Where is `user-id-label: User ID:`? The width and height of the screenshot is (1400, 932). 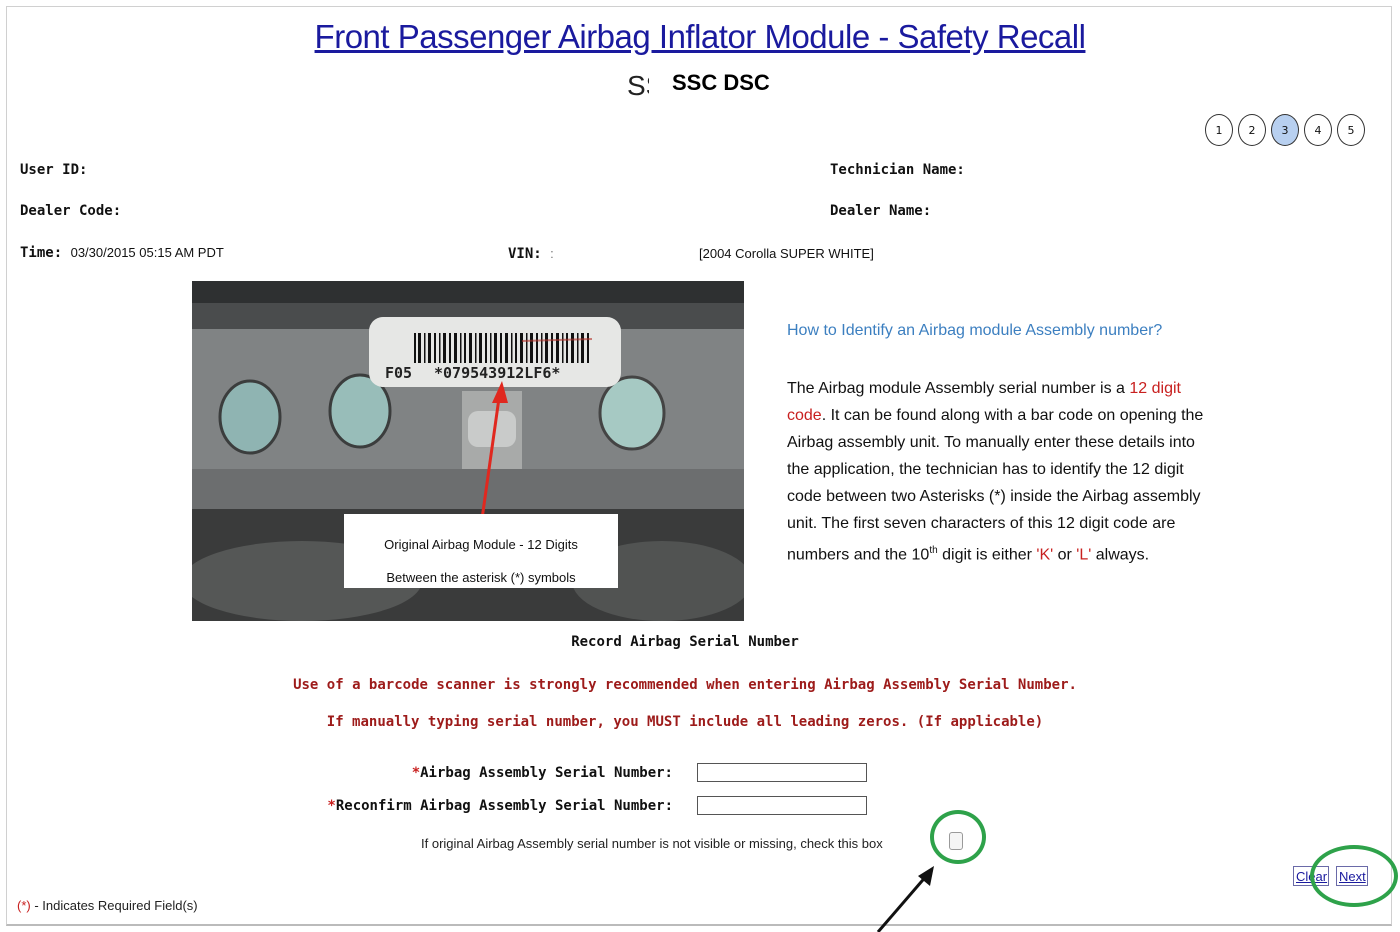
user-id-label: User ID: is located at coordinates (54, 170).